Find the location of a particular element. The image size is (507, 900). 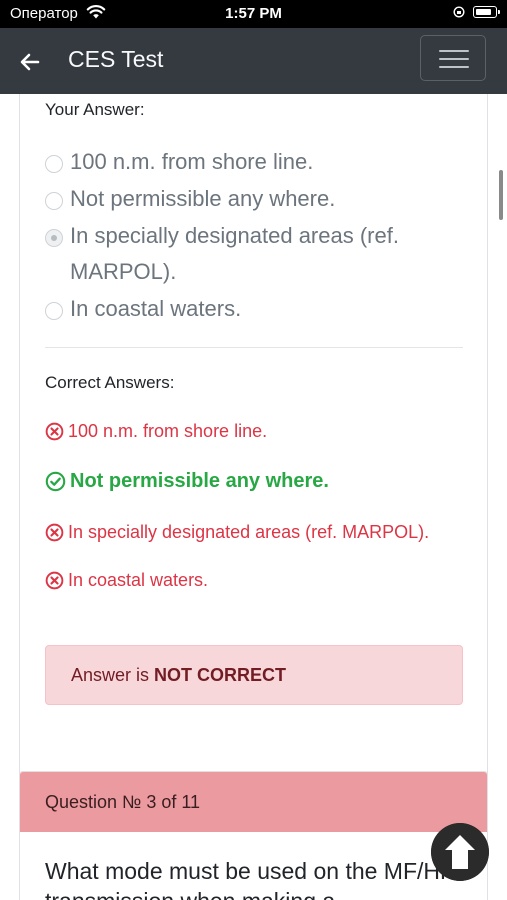

status-bar: Оператор 1:57 PM is located at coordinates (253, 14).